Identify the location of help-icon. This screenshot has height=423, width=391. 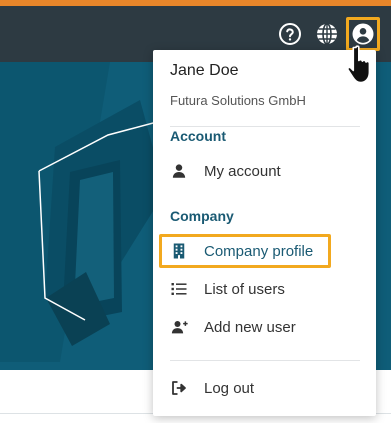
(290, 34).